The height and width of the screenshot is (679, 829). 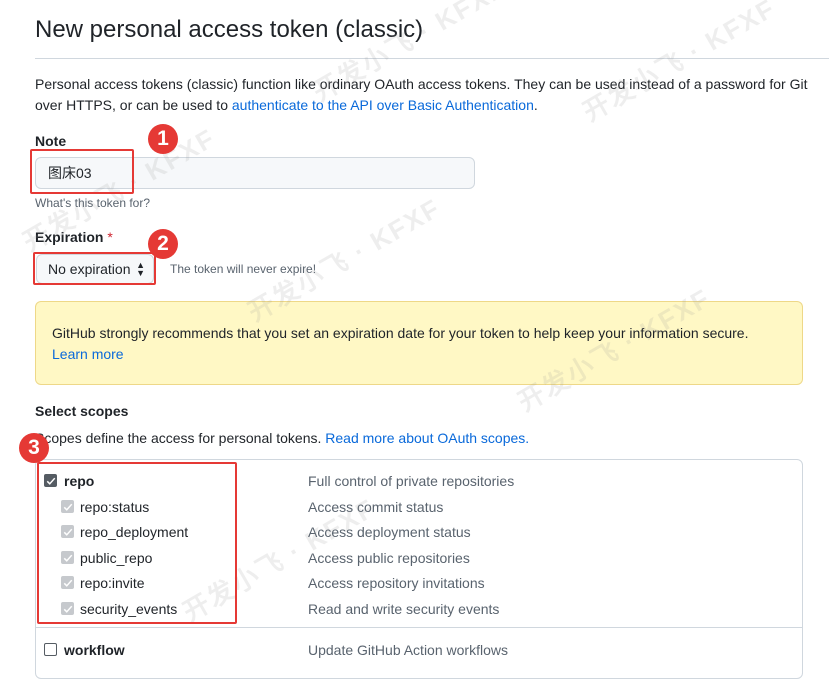 I want to click on intro-end: ., so click(x=535, y=105).